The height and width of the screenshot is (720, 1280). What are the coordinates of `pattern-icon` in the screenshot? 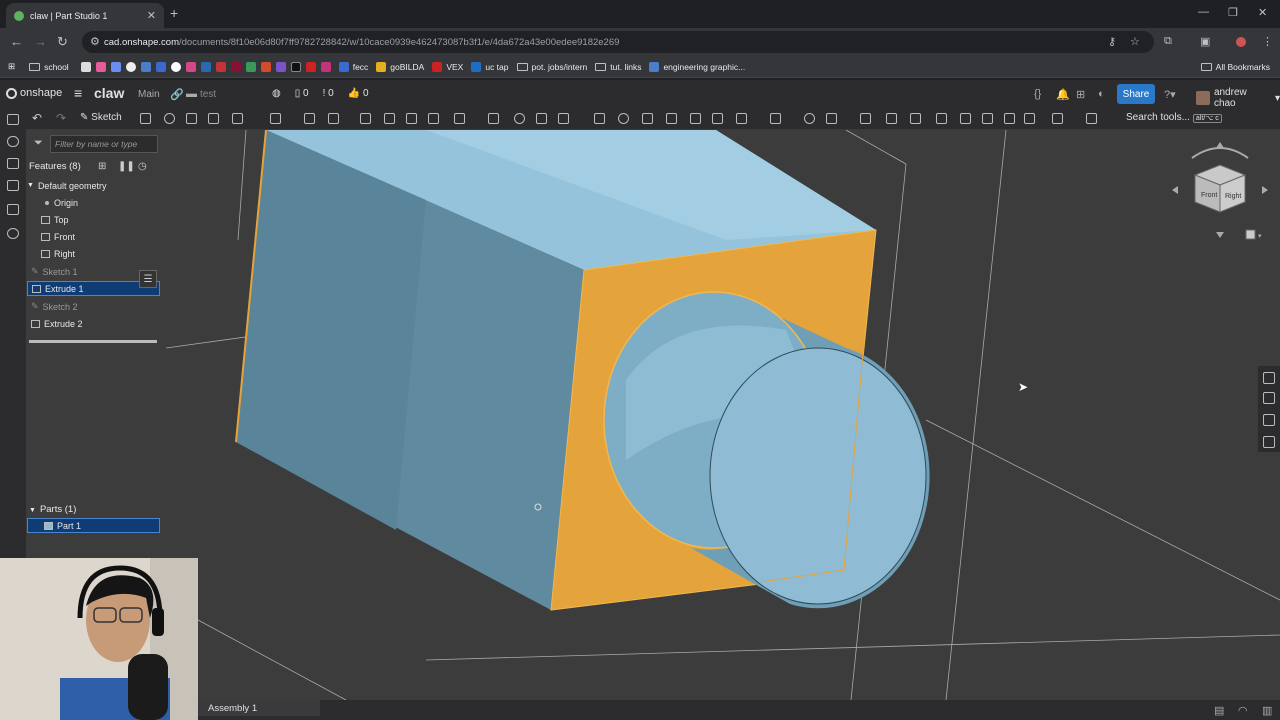 It's located at (459, 118).